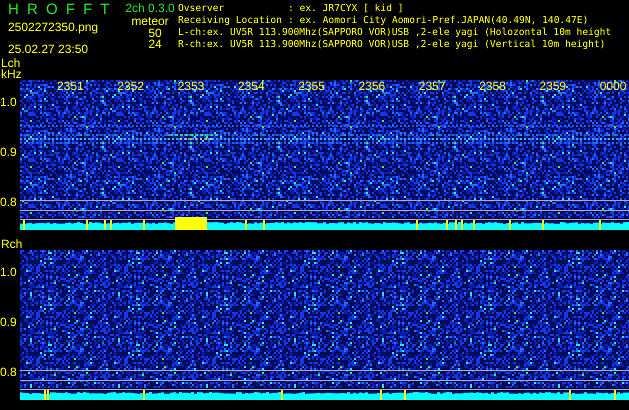 The height and width of the screenshot is (410, 629). What do you see at coordinates (70, 86) in the screenshot?
I see `time-label: 2351` at bounding box center [70, 86].